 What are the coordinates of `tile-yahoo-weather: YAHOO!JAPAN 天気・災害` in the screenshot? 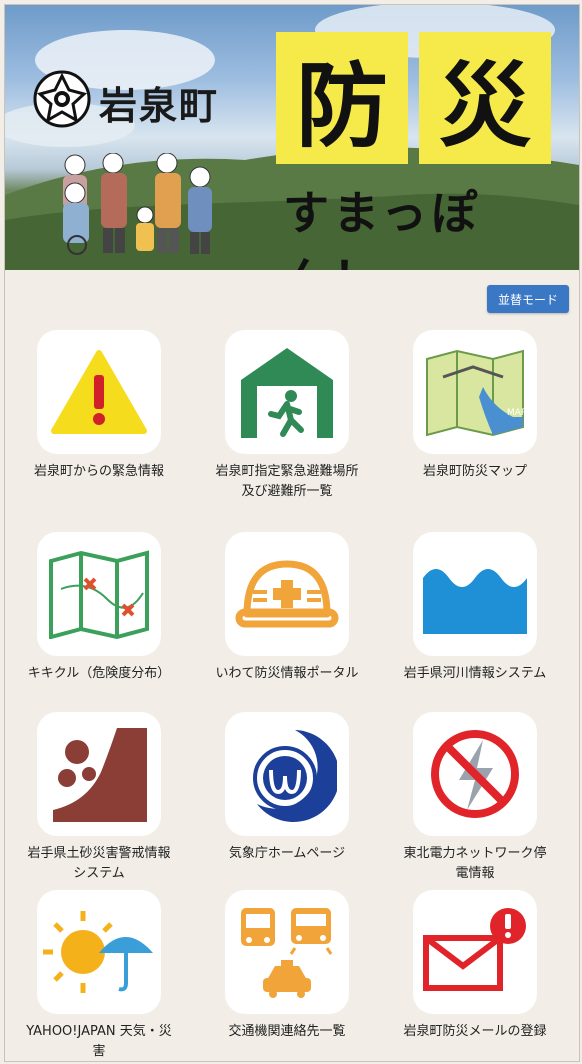 It's located at (99, 975).